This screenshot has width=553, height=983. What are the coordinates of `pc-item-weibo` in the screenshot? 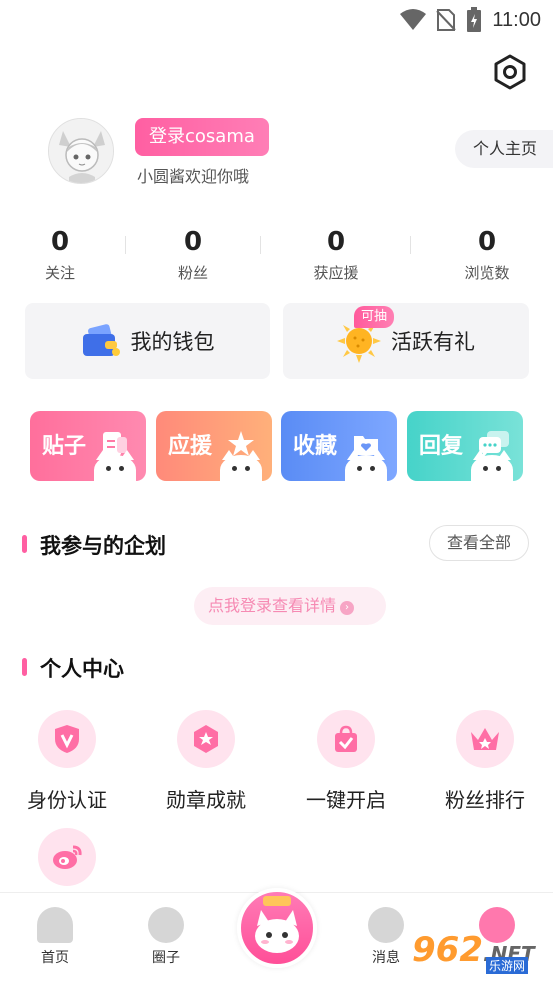 It's located at (67, 857).